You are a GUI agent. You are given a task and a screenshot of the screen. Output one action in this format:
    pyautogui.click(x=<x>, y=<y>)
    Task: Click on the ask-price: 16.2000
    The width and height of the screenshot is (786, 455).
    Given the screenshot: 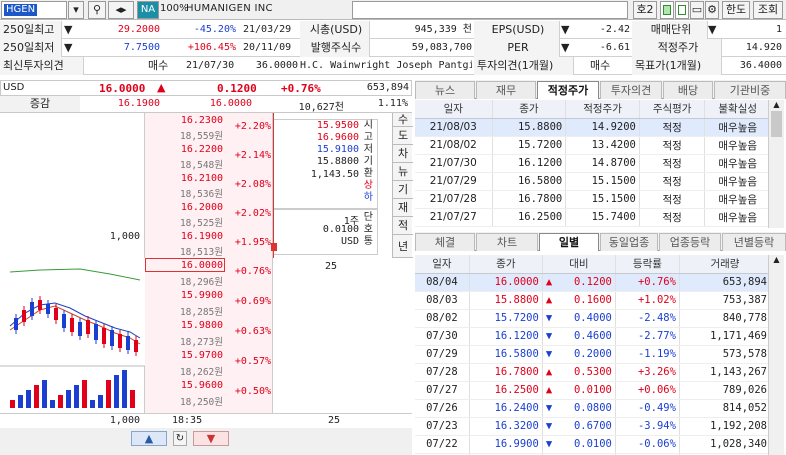 What is the action you would take?
    pyautogui.click(x=186, y=207)
    